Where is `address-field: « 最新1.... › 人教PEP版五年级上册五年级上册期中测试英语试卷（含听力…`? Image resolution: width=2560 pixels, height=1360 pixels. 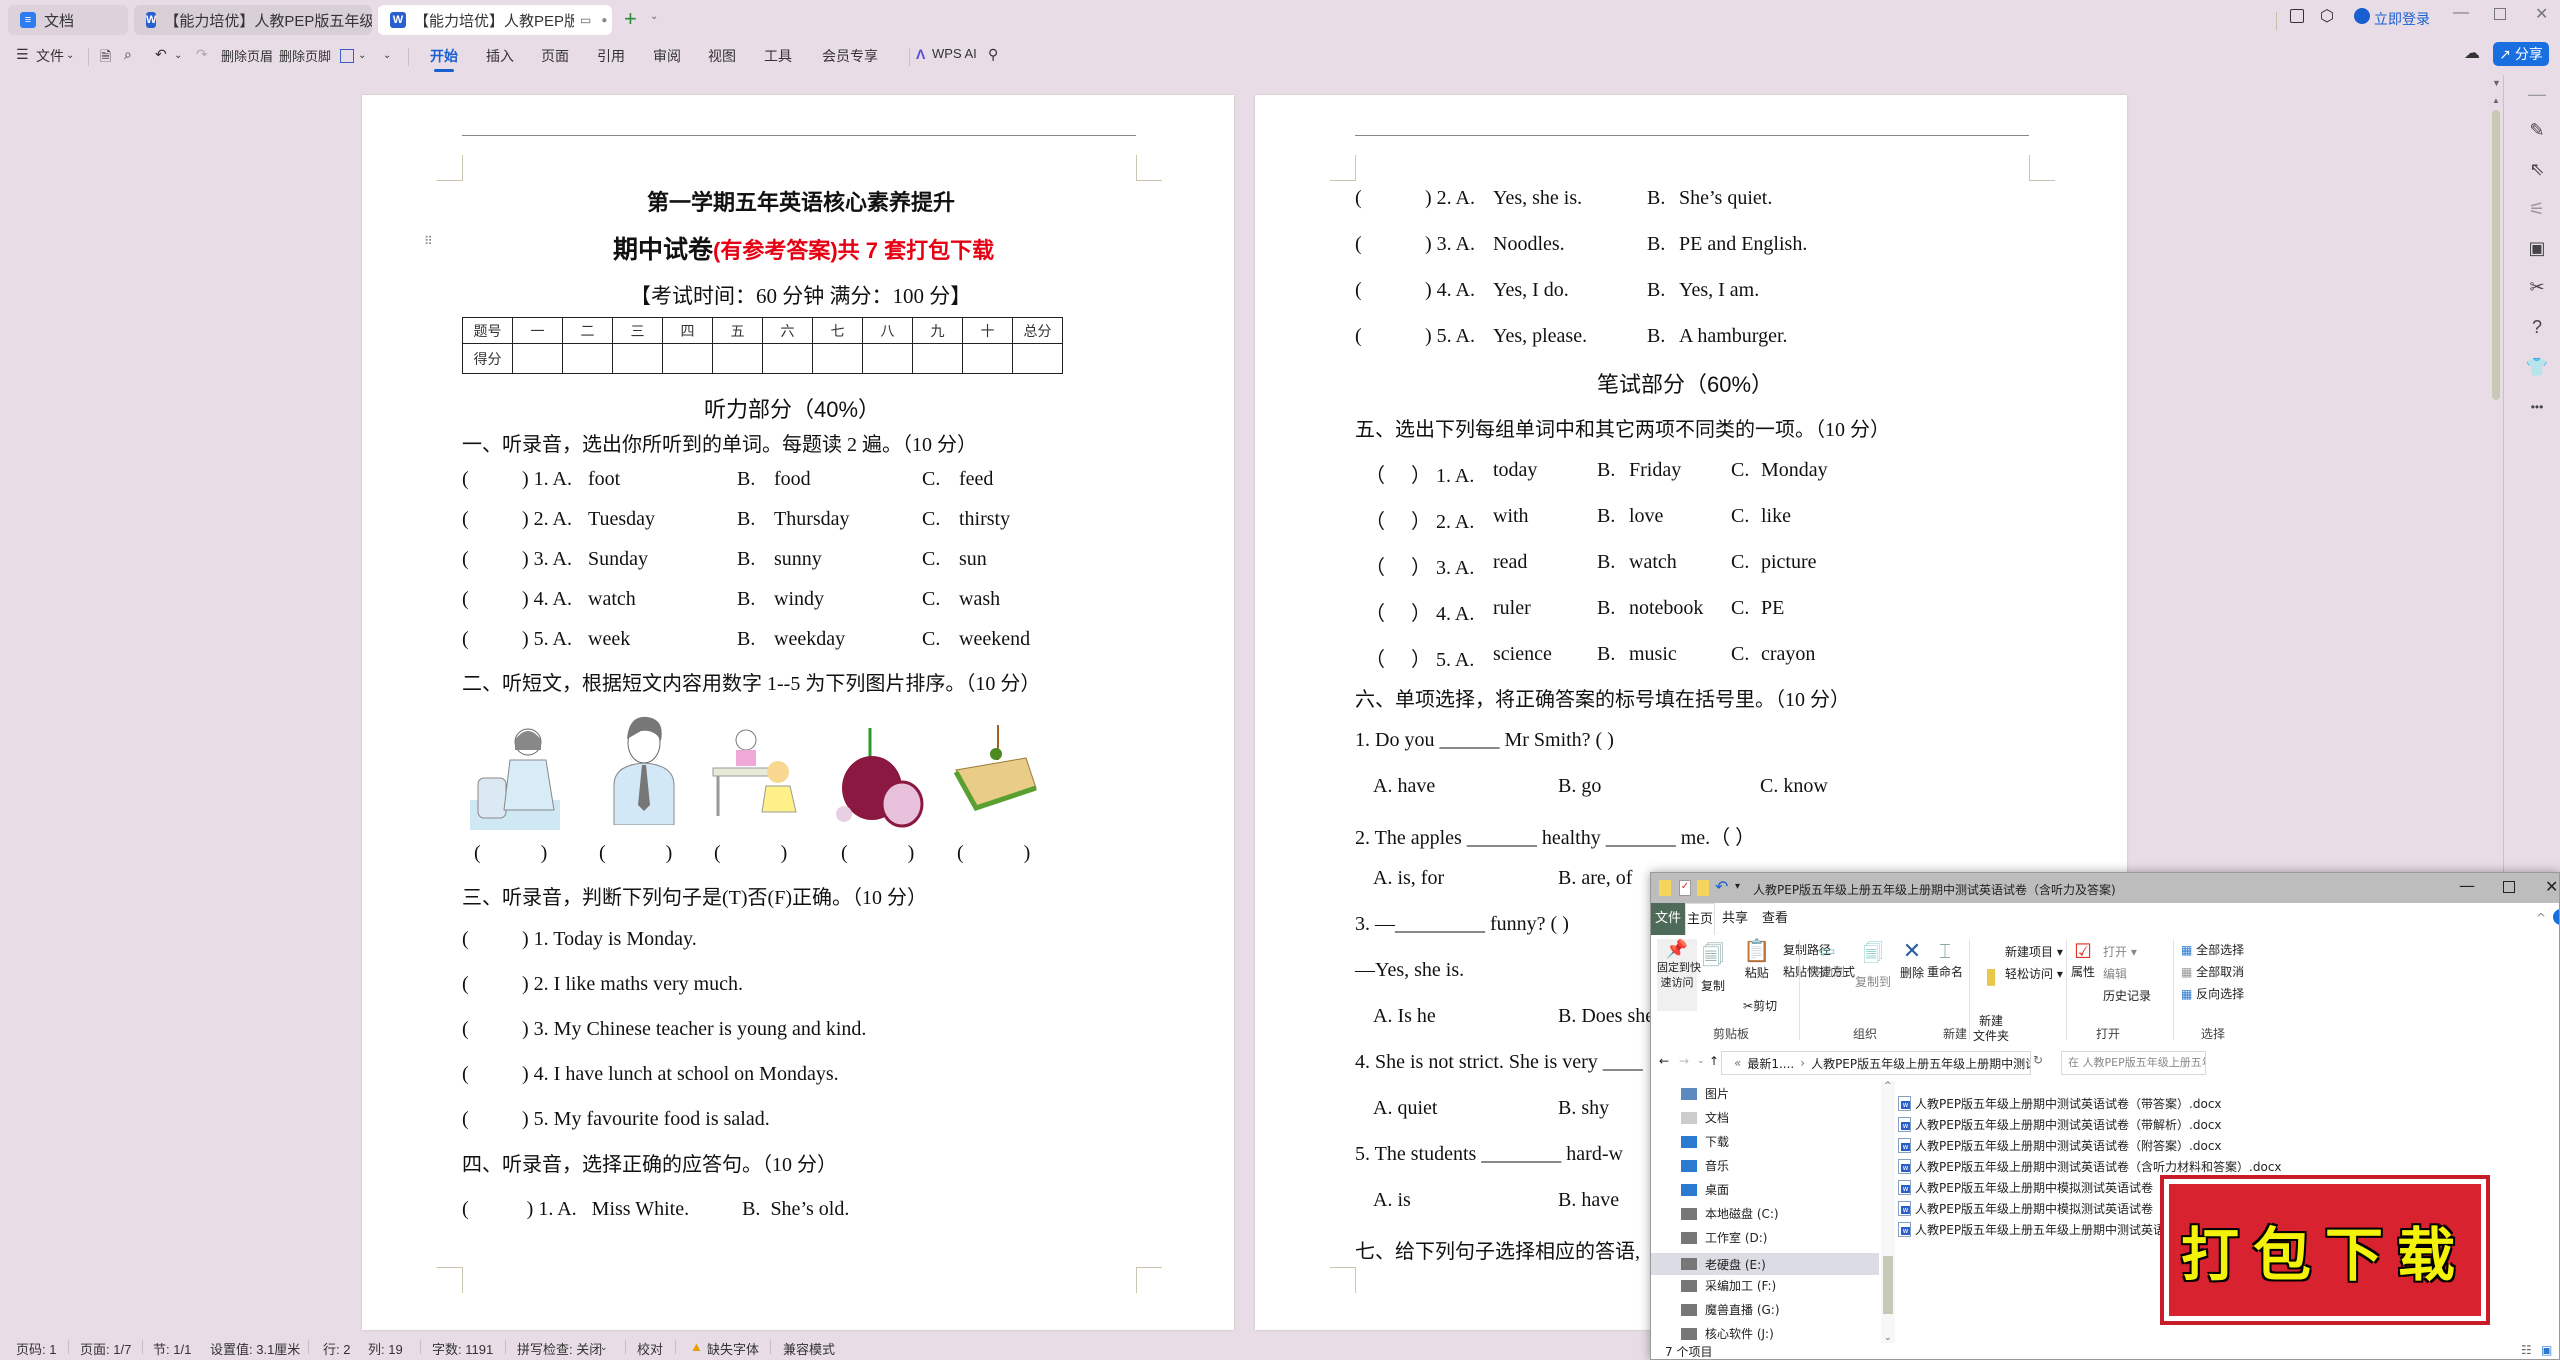
address-field: « 最新1.... › 人教PEP版五年级上册五年级上册期中测试英语试卷（含听力… is located at coordinates (1876, 1063).